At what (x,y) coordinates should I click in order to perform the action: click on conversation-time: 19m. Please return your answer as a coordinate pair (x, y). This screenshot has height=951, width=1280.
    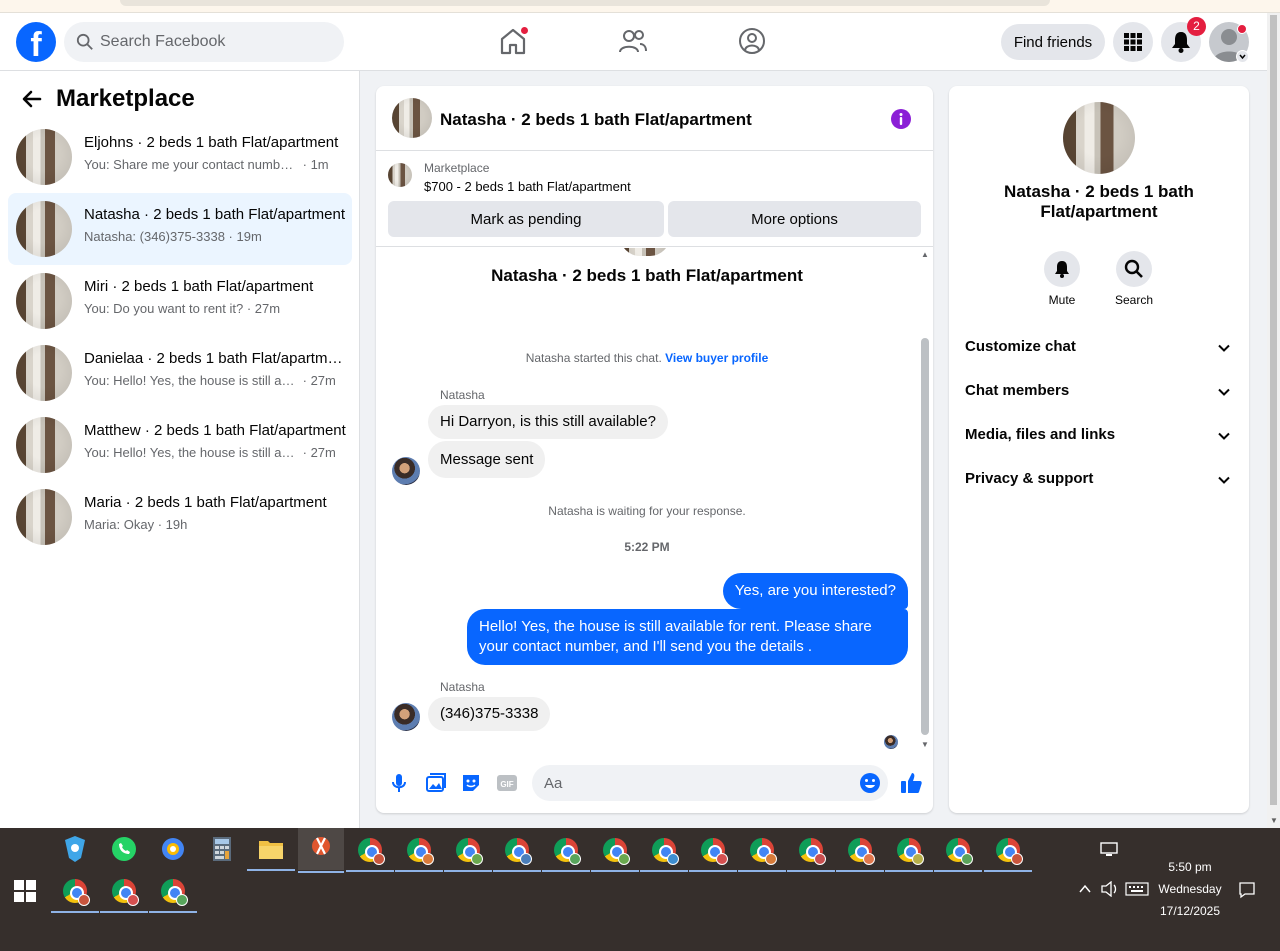
    Looking at the image, I should click on (249, 236).